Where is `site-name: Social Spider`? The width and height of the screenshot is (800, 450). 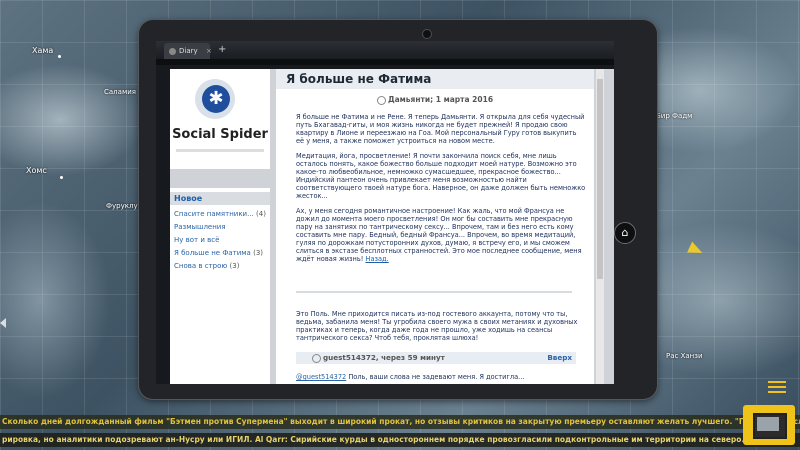
site-name: Social Spider is located at coordinates (220, 134).